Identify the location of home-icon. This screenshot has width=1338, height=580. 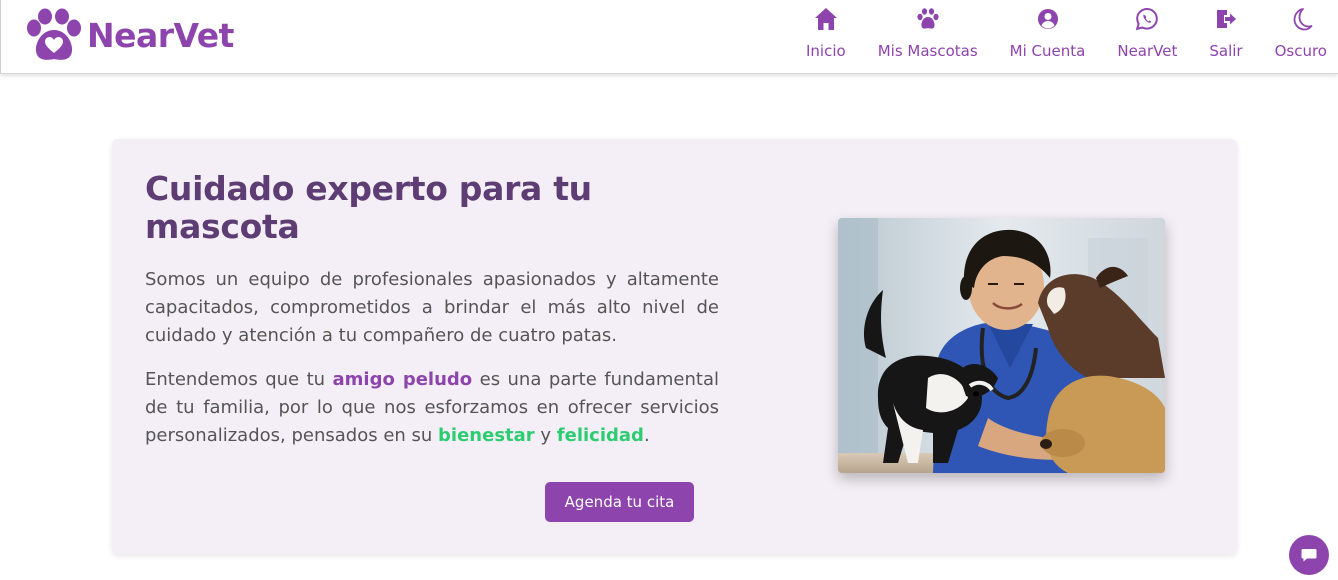
(825, 19).